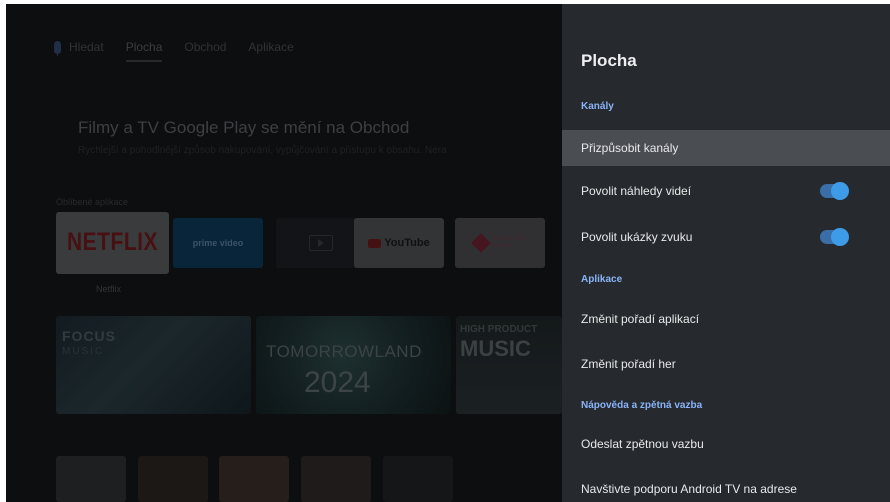 This screenshot has width=890, height=502. Describe the element at coordinates (109, 289) in the screenshot. I see `focused-app-name: Netflix` at that location.